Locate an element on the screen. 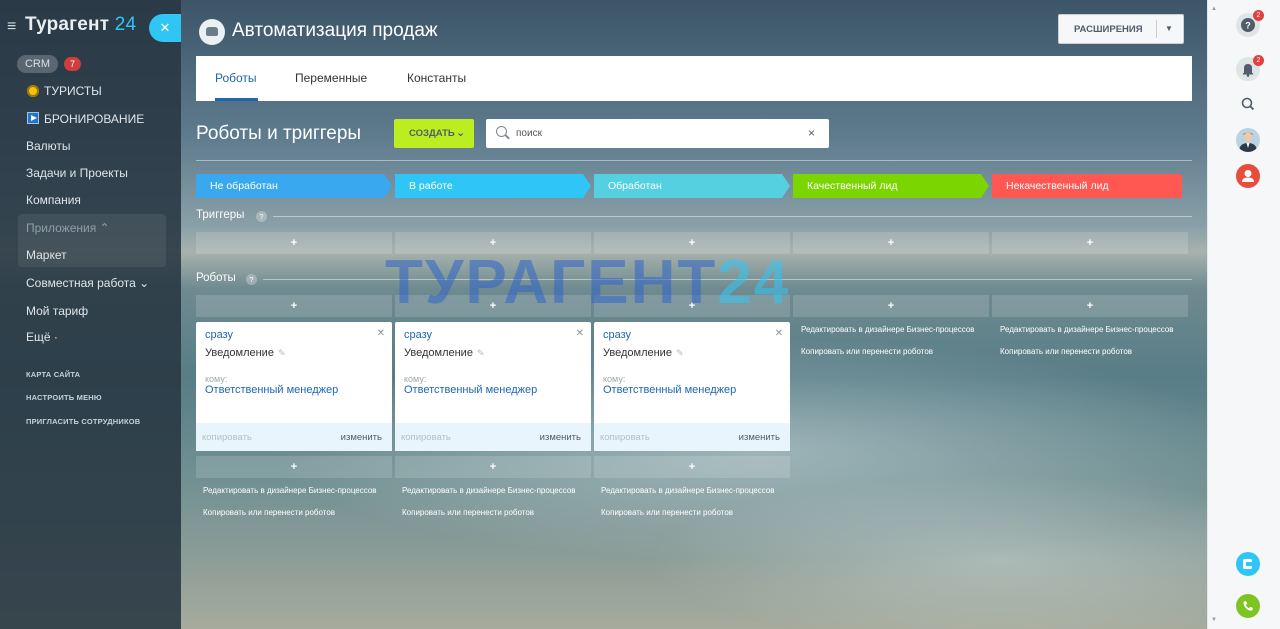 The width and height of the screenshot is (1280, 629). stage-quality-lead: Качественный лид is located at coordinates (891, 186).